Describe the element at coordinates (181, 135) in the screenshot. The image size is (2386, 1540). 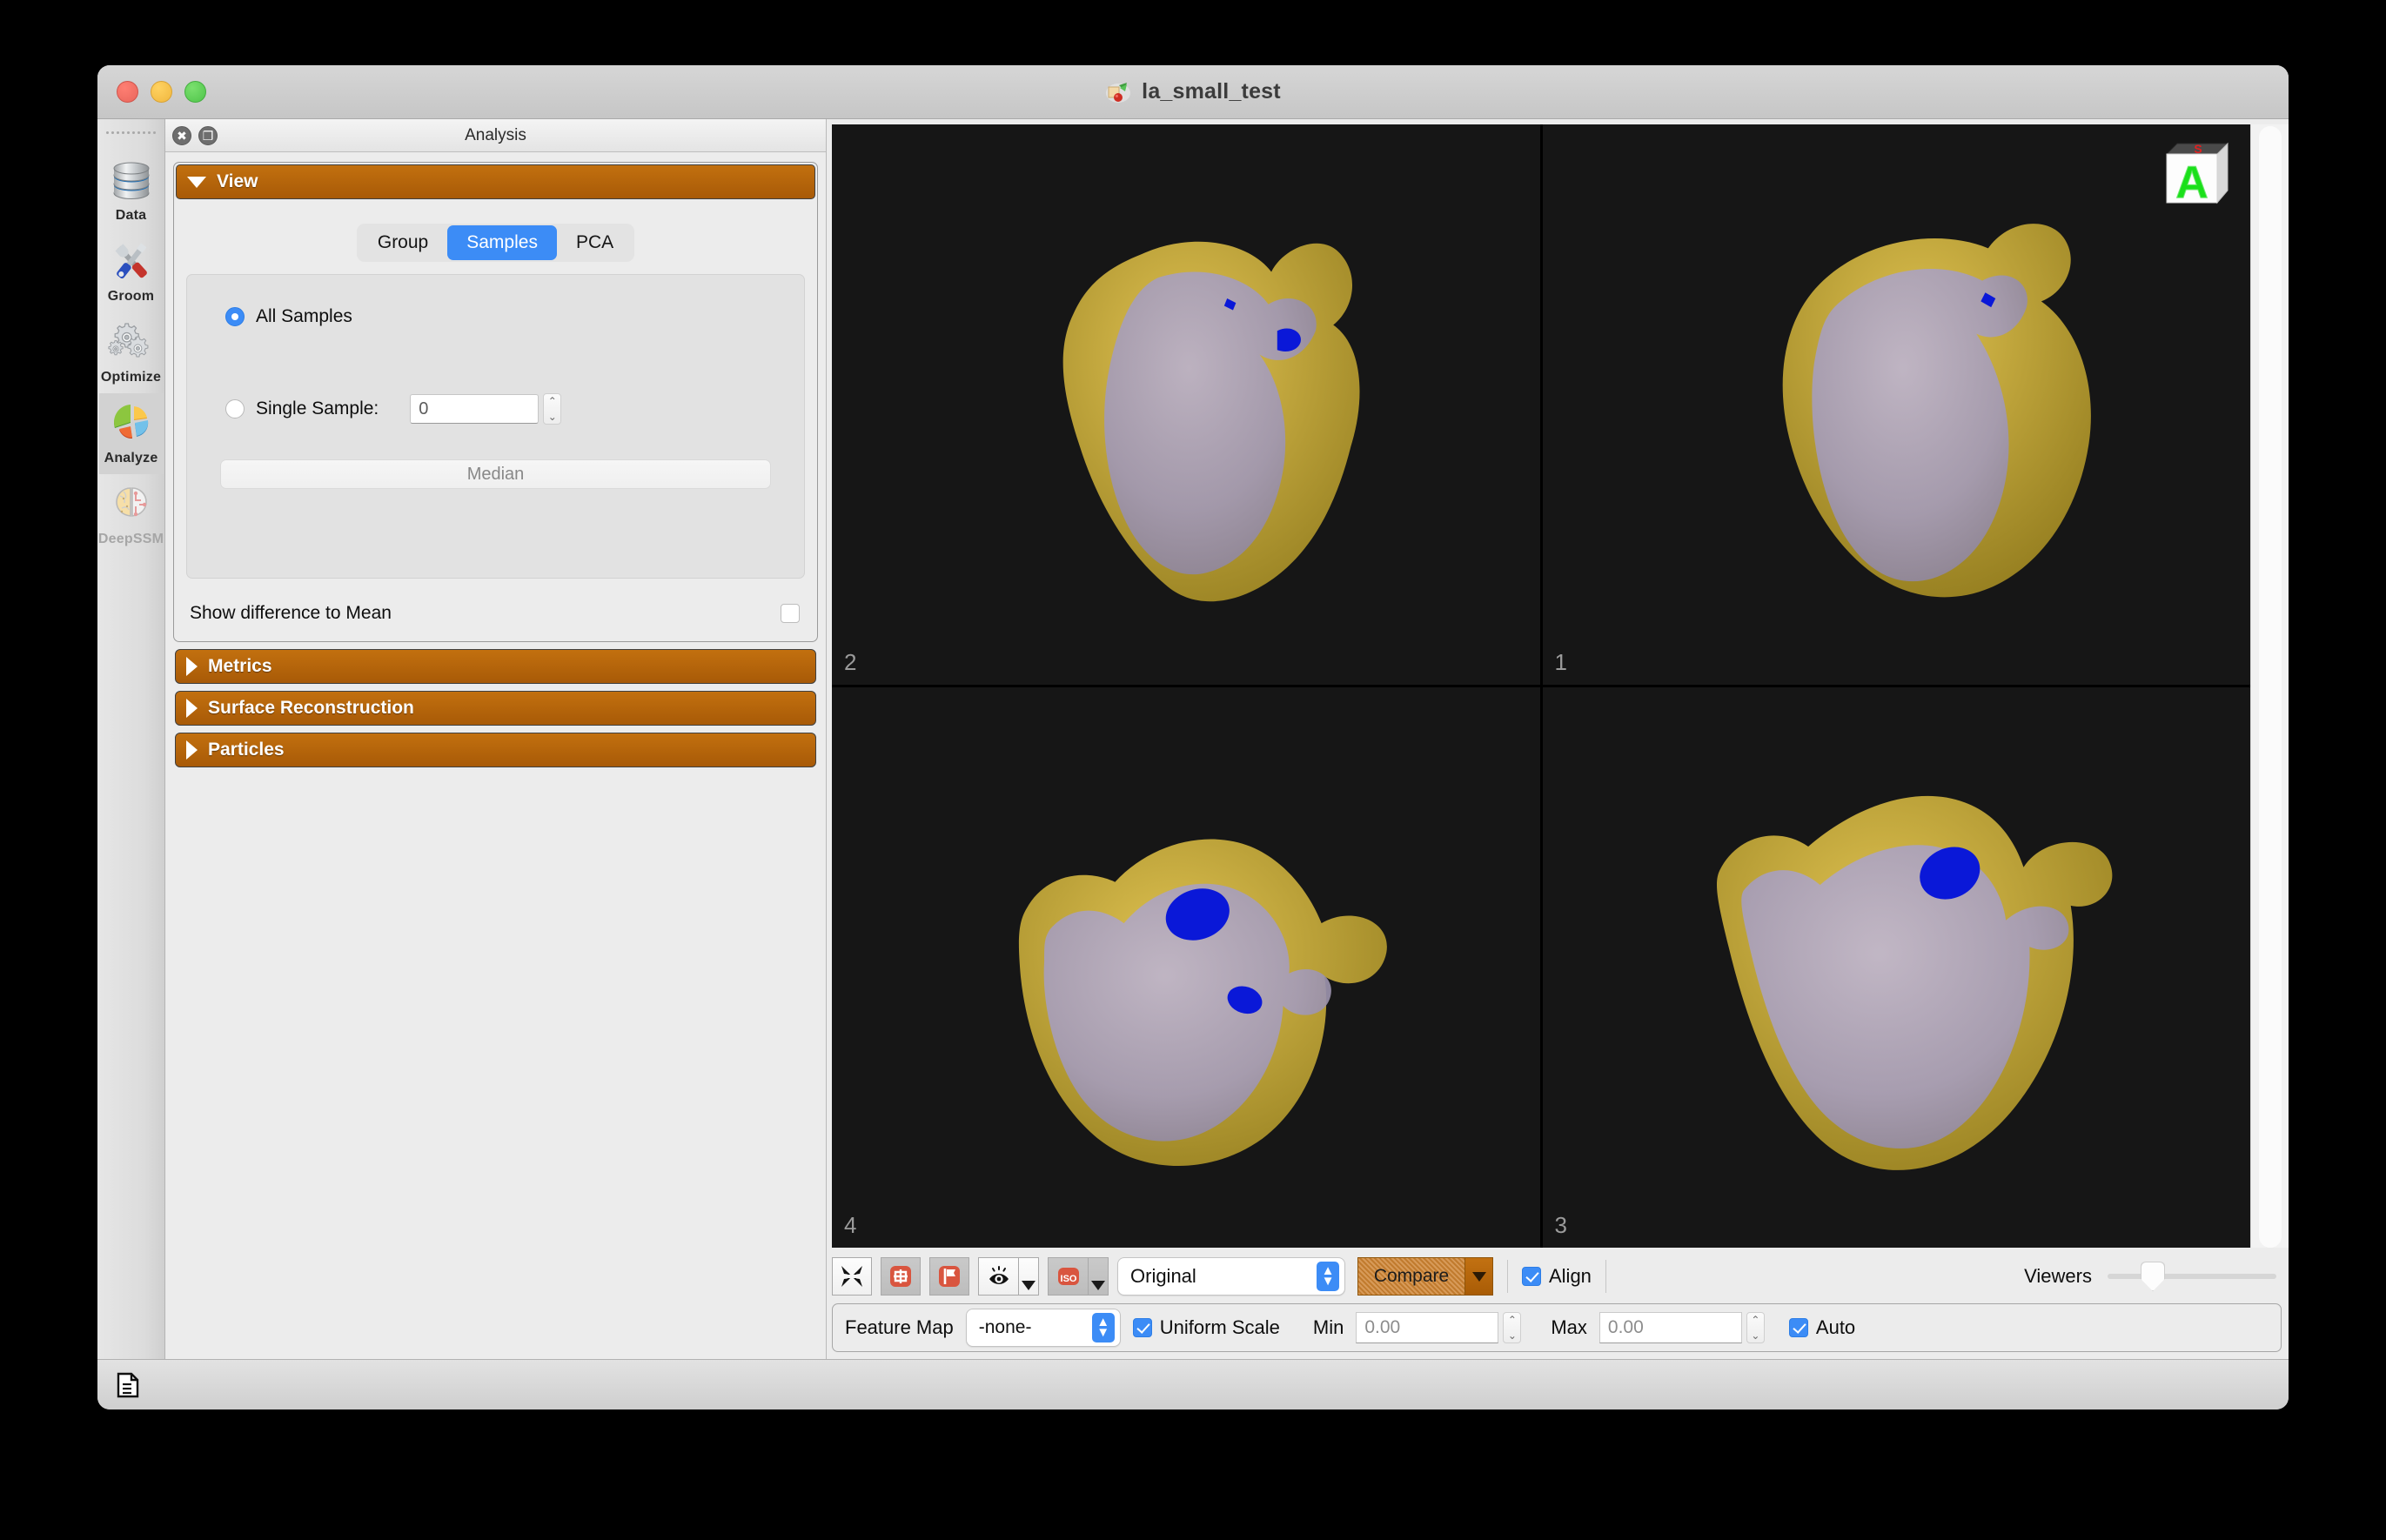
I see `close-icon: ✖` at that location.